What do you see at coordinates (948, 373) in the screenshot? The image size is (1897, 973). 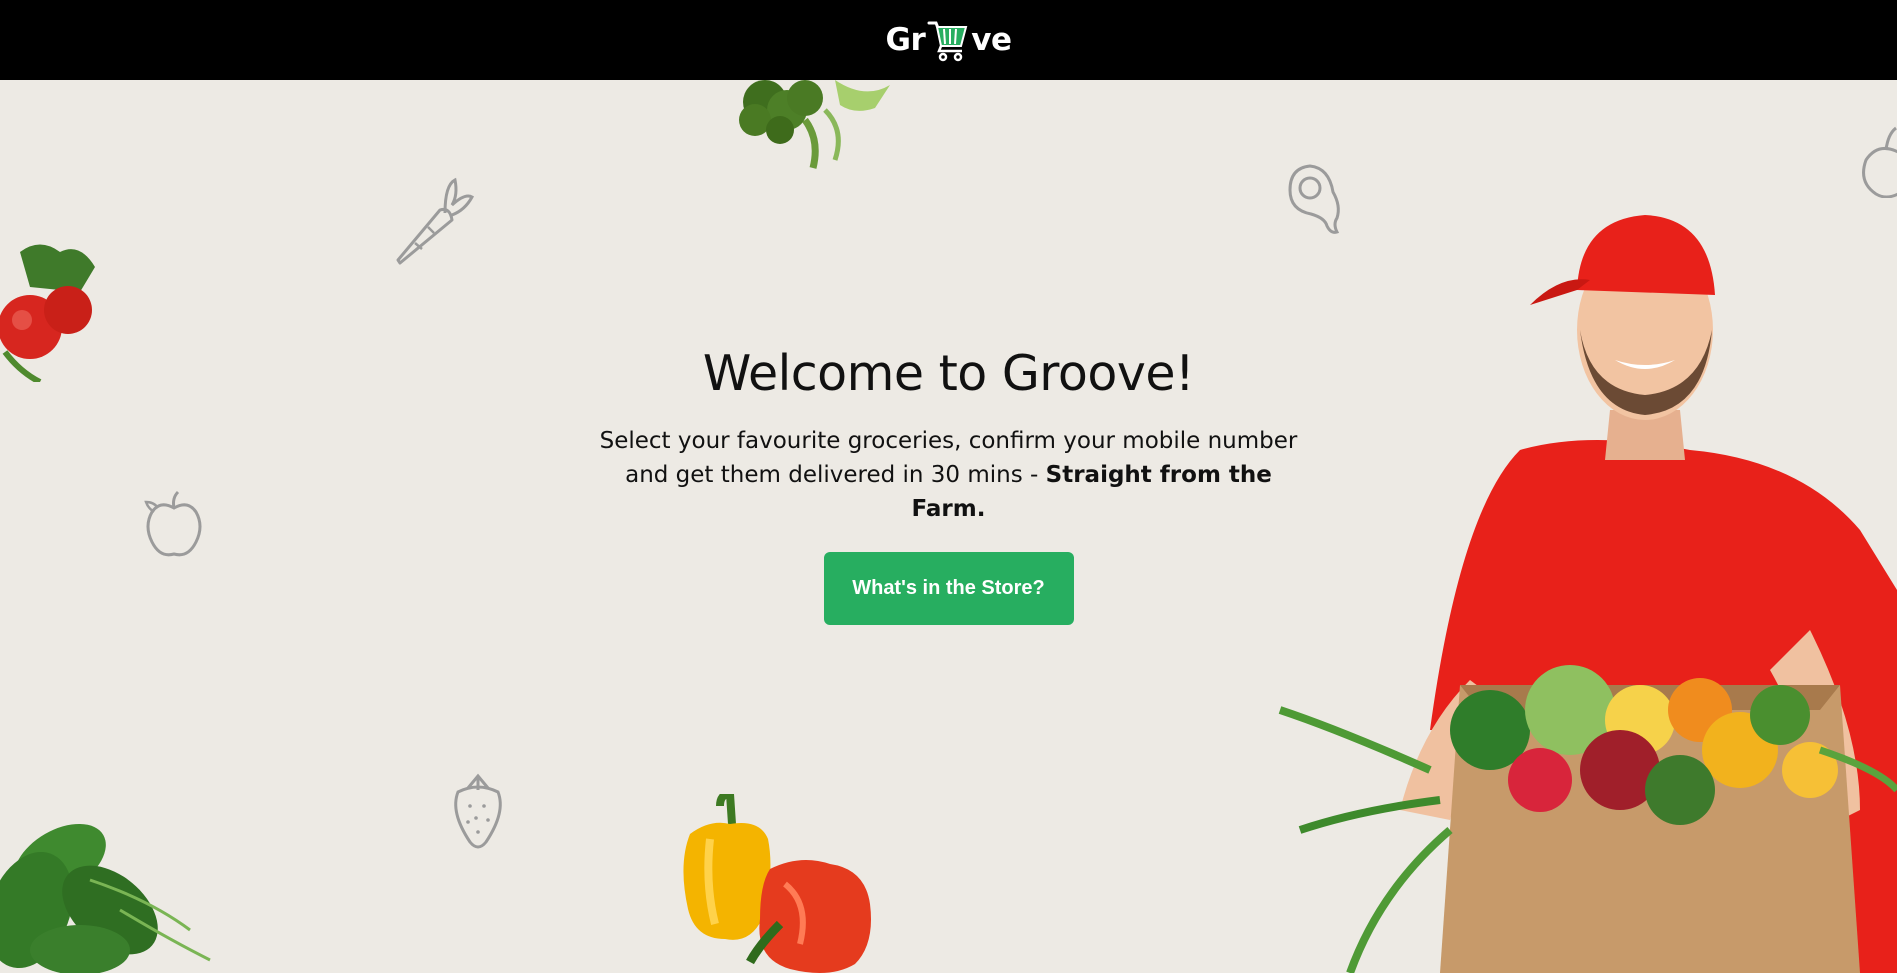 I see `page-title: Welcome to Groove!` at bounding box center [948, 373].